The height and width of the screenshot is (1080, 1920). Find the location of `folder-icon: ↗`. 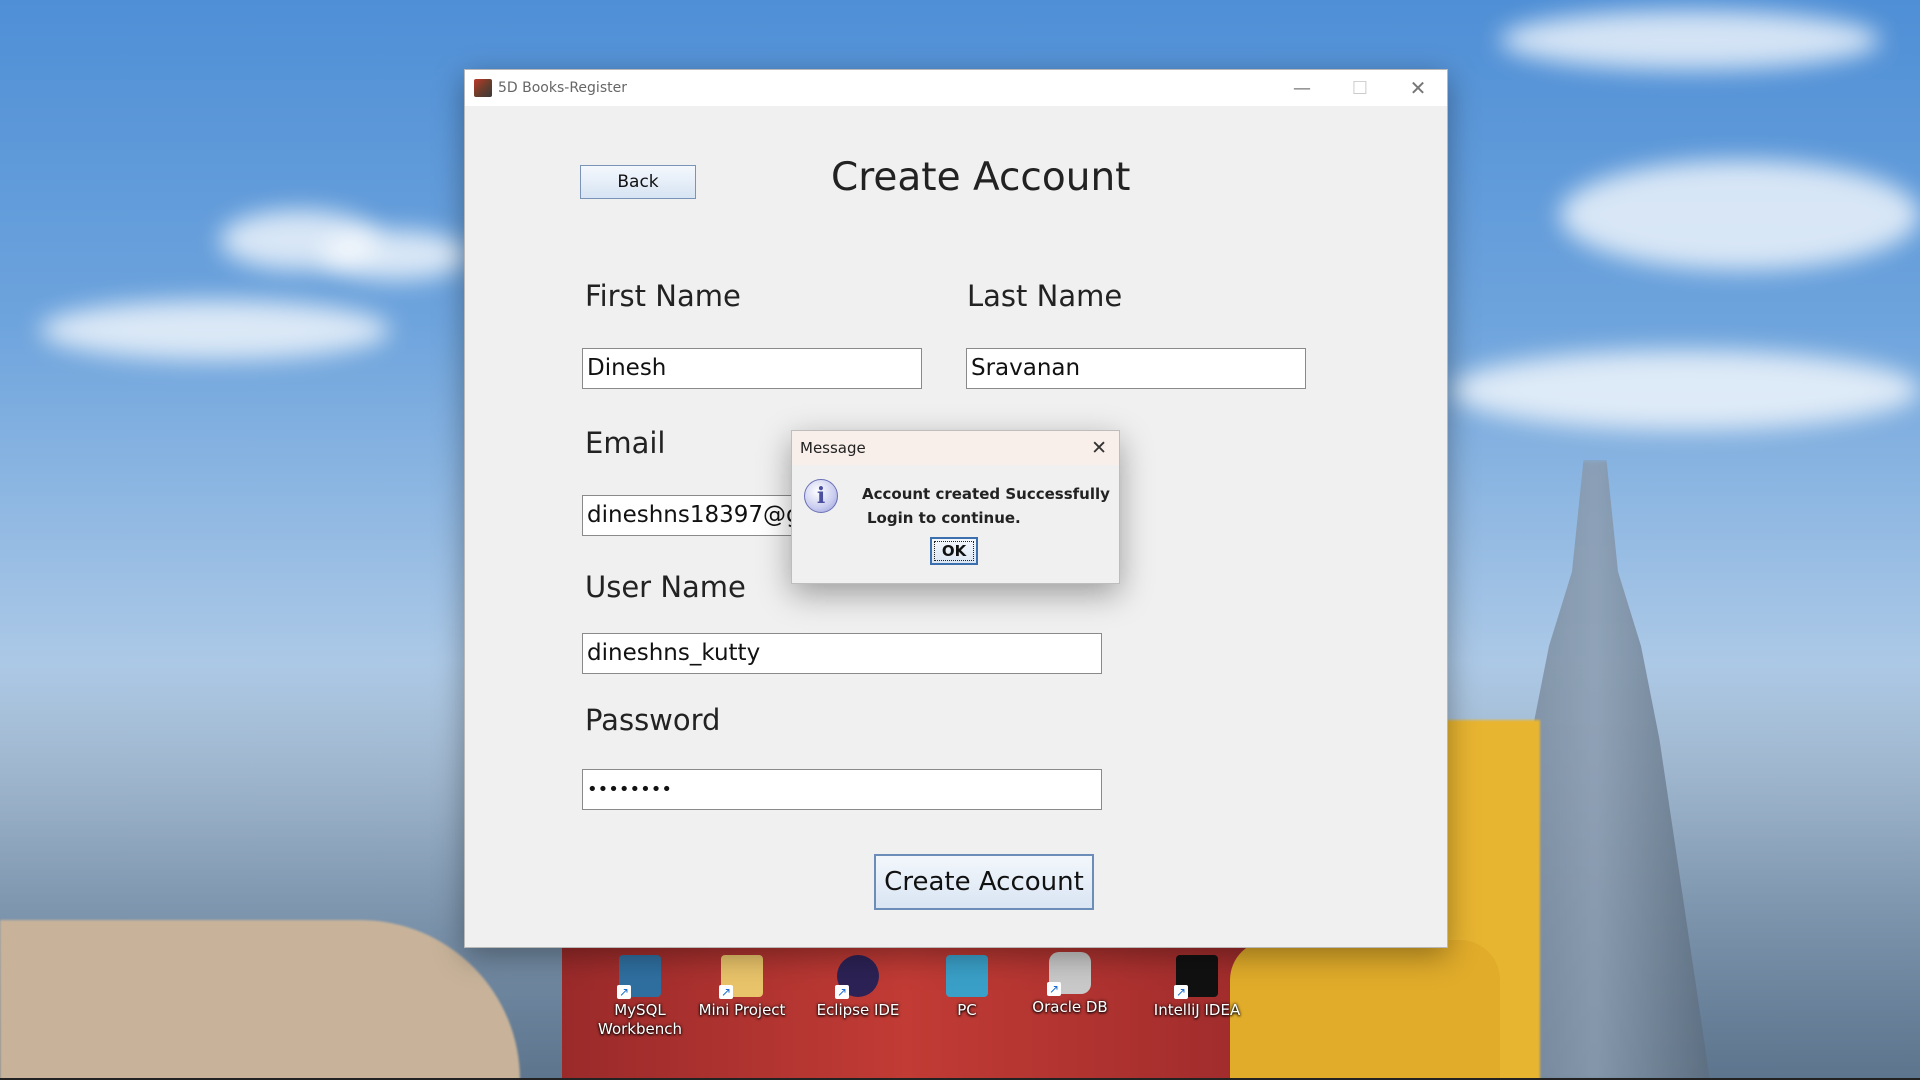

folder-icon: ↗ is located at coordinates (741, 977).